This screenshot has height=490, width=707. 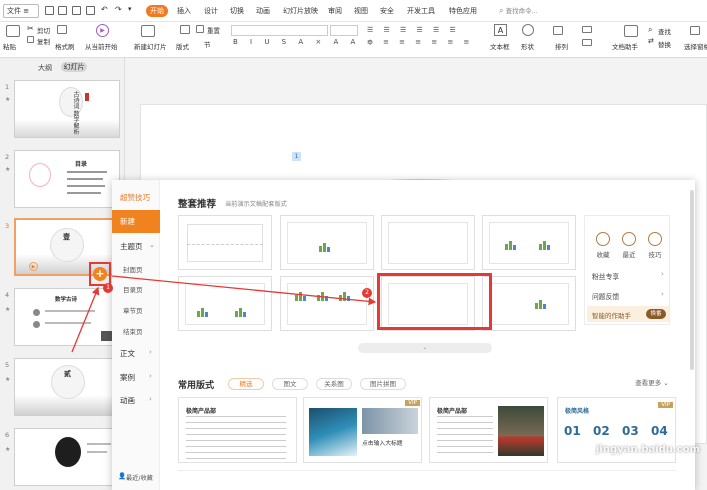 What do you see at coordinates (85, 319) in the screenshot?
I see `arrow-to-plus` at bounding box center [85, 319].